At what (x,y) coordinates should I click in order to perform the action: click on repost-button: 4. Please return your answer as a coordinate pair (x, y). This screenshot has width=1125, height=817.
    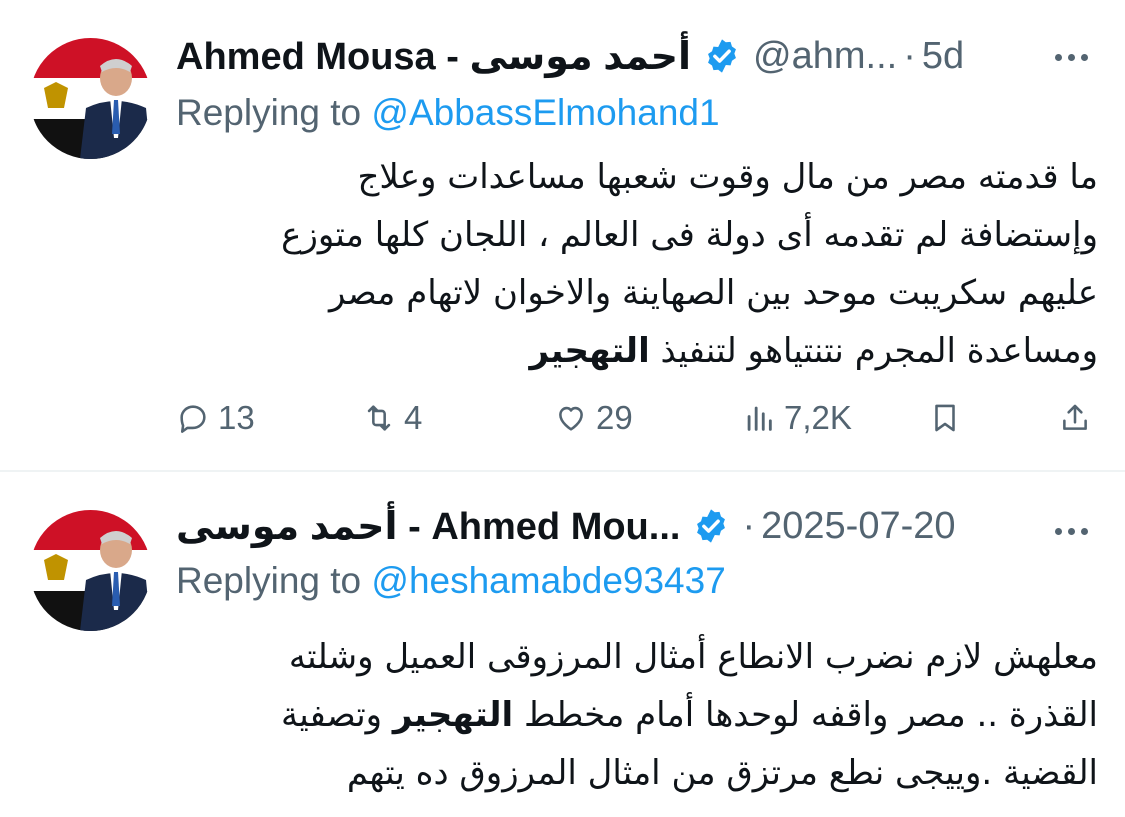
    Looking at the image, I should click on (392, 418).